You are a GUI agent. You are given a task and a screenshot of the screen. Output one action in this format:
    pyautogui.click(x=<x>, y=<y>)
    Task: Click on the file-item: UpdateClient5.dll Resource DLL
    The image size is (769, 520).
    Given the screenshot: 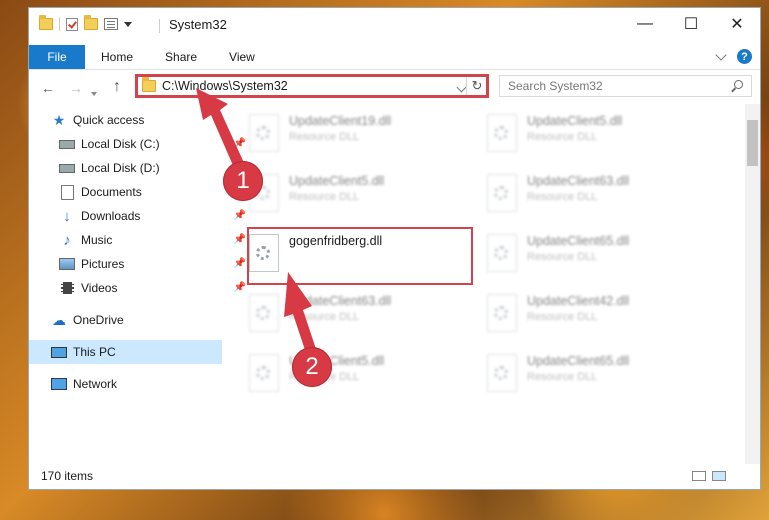 What is the action you would take?
    pyautogui.click(x=575, y=134)
    